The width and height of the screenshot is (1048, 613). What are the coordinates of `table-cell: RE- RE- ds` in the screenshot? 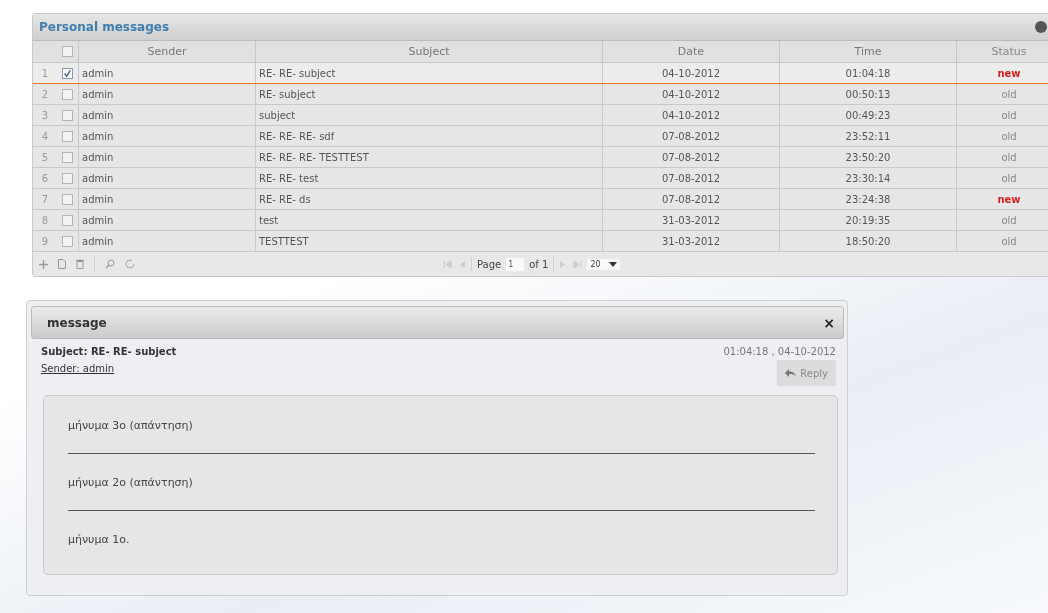 It's located at (429, 199).